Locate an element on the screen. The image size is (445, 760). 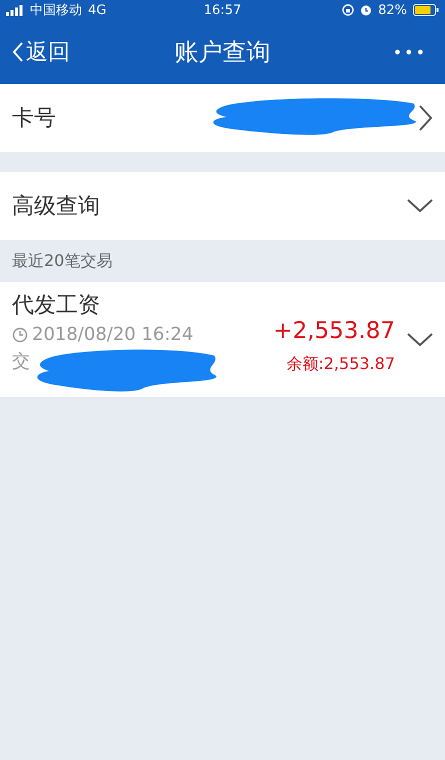
more-button: ••• is located at coordinates (409, 52).